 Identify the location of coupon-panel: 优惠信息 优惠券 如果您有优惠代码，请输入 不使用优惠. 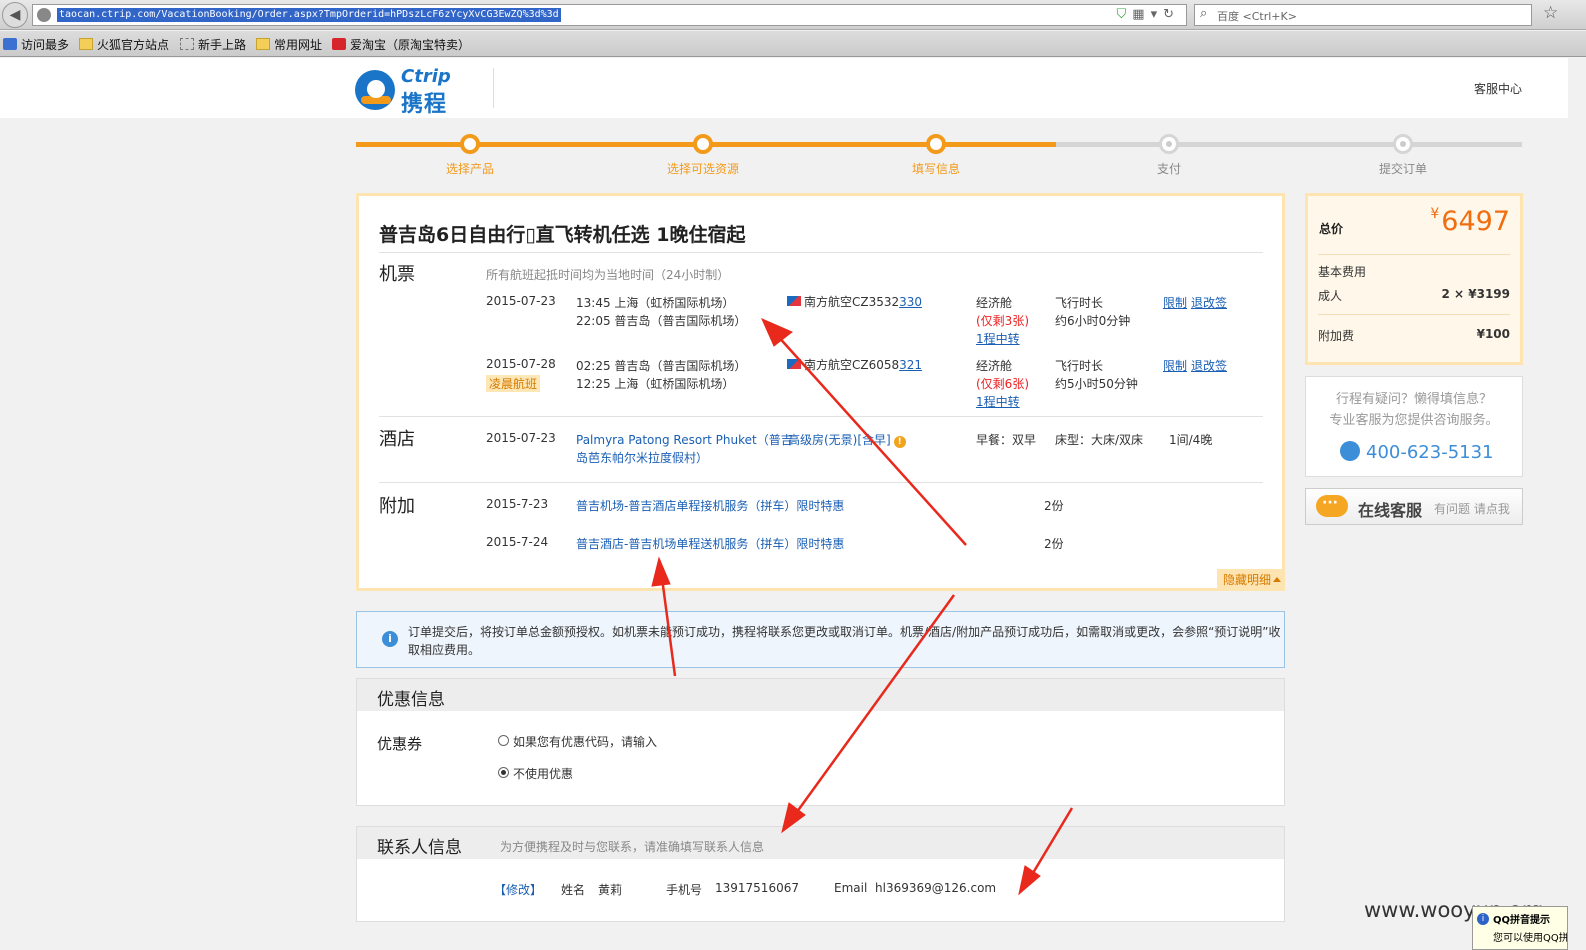
(820, 742).